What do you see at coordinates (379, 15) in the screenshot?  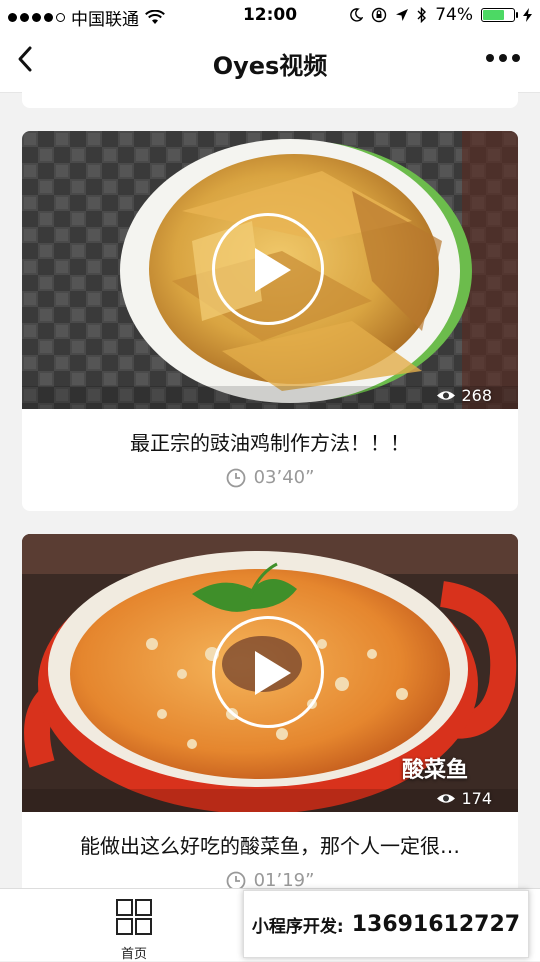 I see `rotation-lock-icon` at bounding box center [379, 15].